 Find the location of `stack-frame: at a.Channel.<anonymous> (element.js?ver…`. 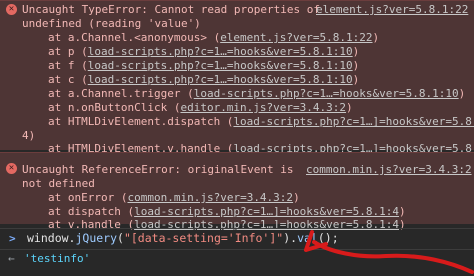

stack-frame: at a.Channel.<anonymous> (element.js?ver… is located at coordinates (214, 37).